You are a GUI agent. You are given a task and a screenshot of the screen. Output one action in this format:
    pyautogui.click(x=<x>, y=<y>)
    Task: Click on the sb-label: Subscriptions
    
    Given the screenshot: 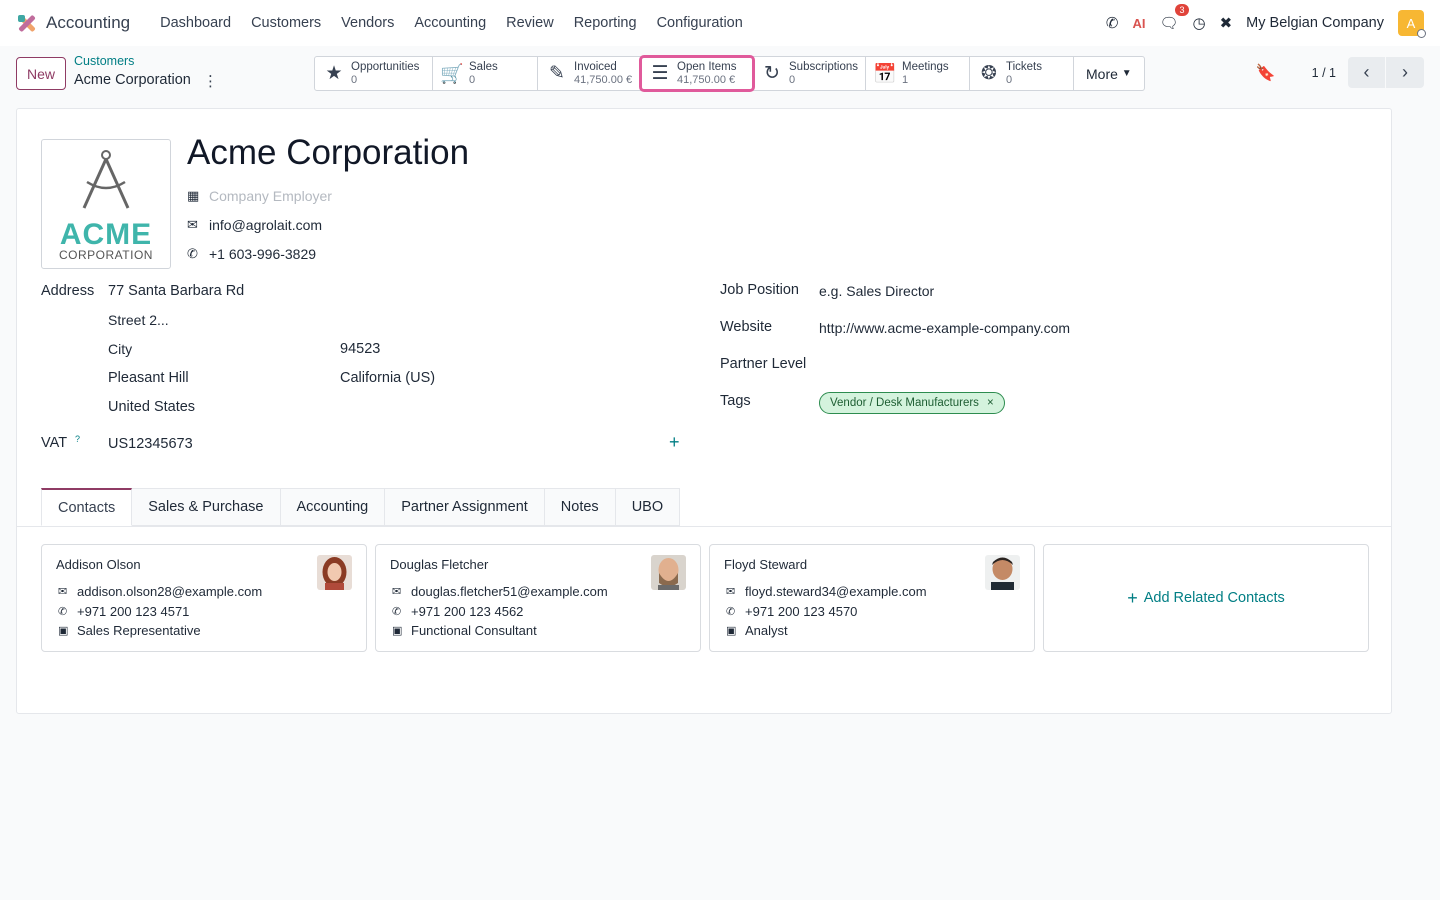 What is the action you would take?
    pyautogui.click(x=824, y=66)
    